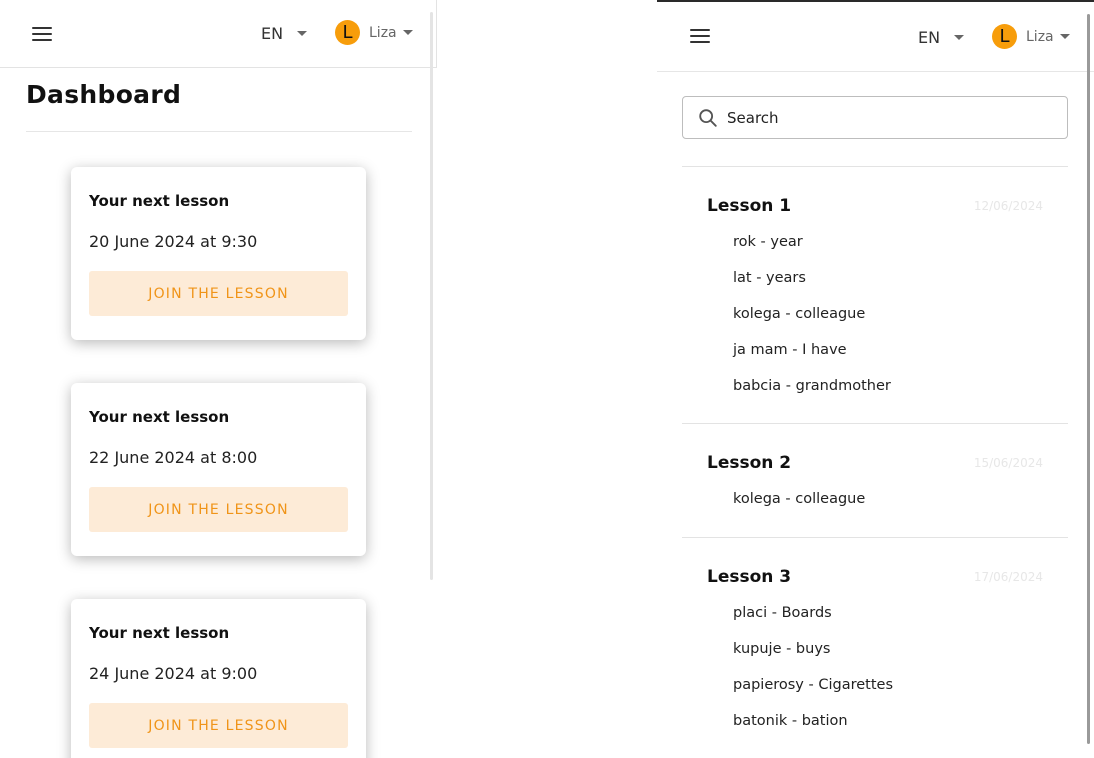 This screenshot has height=758, width=1094. I want to click on lesson-datetime: 22 June 2024 at 8:00, so click(173, 457).